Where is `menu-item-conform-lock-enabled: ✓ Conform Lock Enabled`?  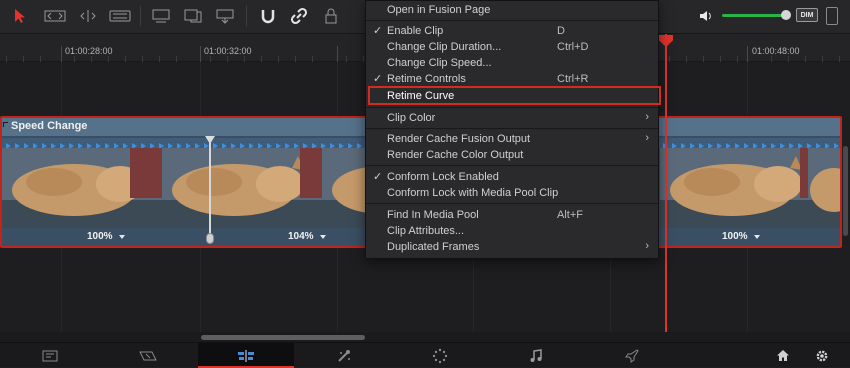 menu-item-conform-lock-enabled: ✓ Conform Lock Enabled is located at coordinates (512, 177).